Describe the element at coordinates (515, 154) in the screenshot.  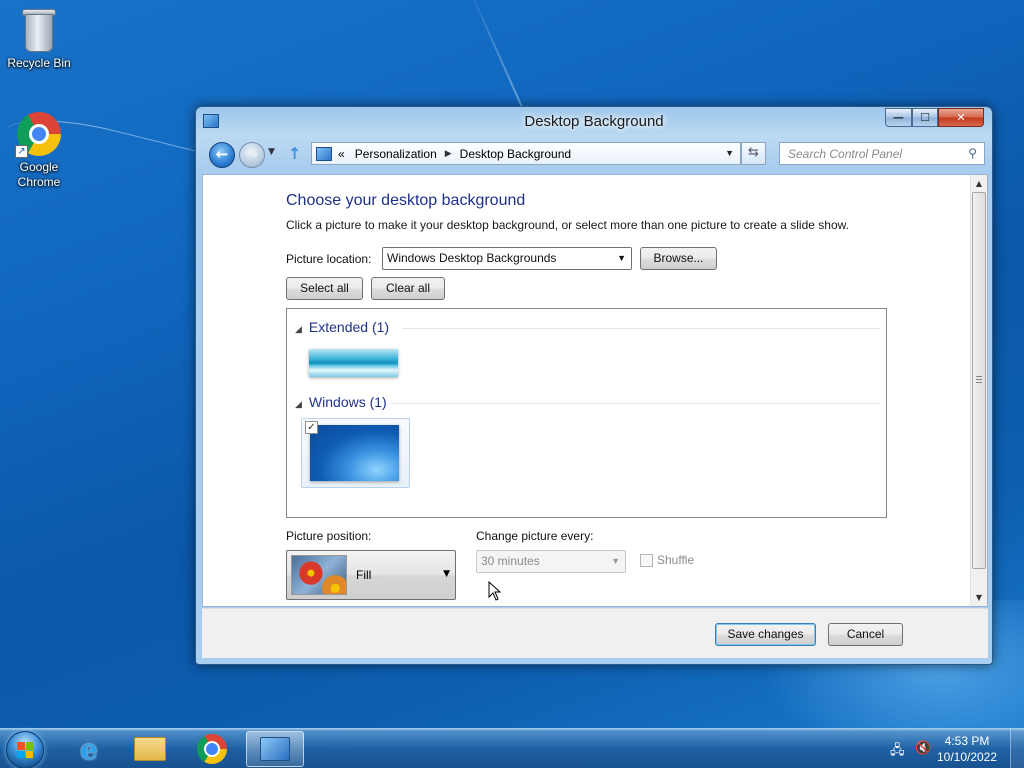
I see `breadcrumb-item-desktop-background: Desktop Background` at that location.